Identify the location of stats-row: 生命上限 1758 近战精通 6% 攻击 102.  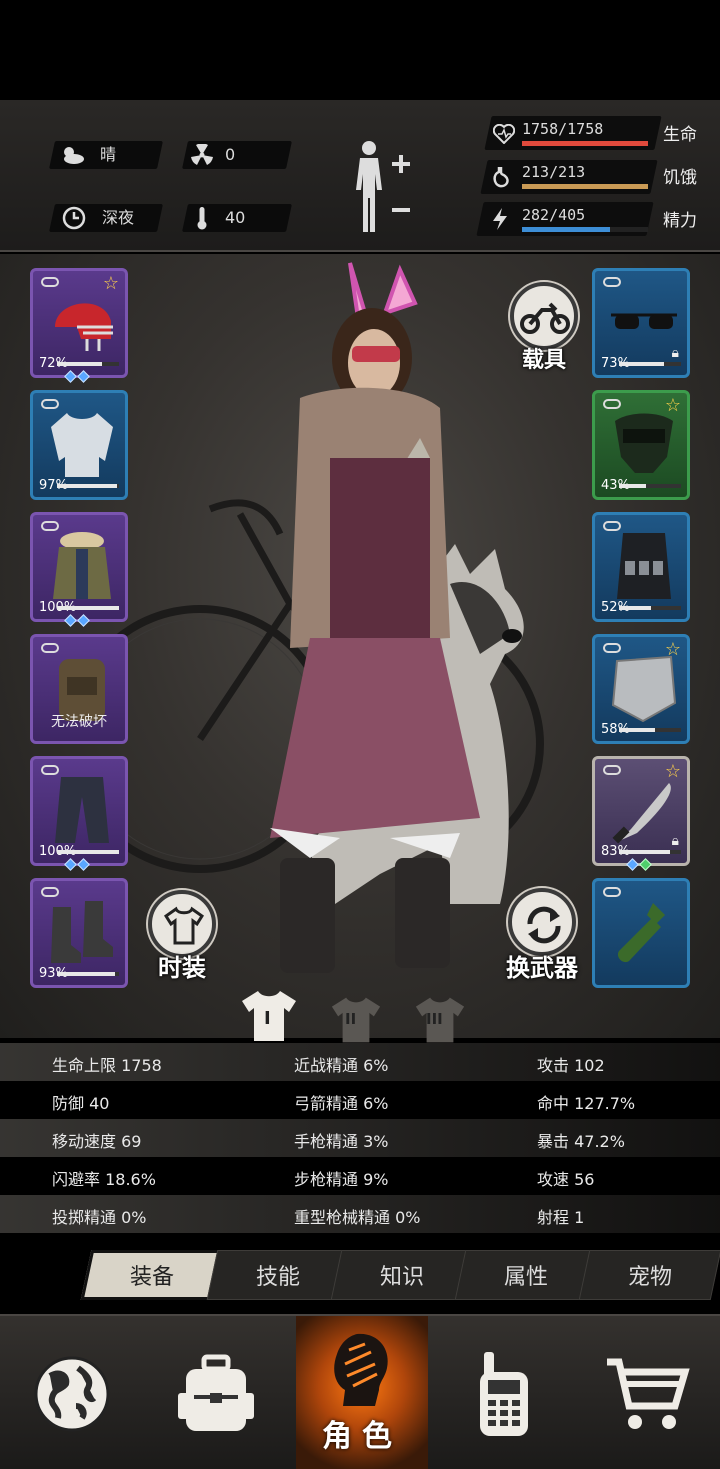
(360, 1062).